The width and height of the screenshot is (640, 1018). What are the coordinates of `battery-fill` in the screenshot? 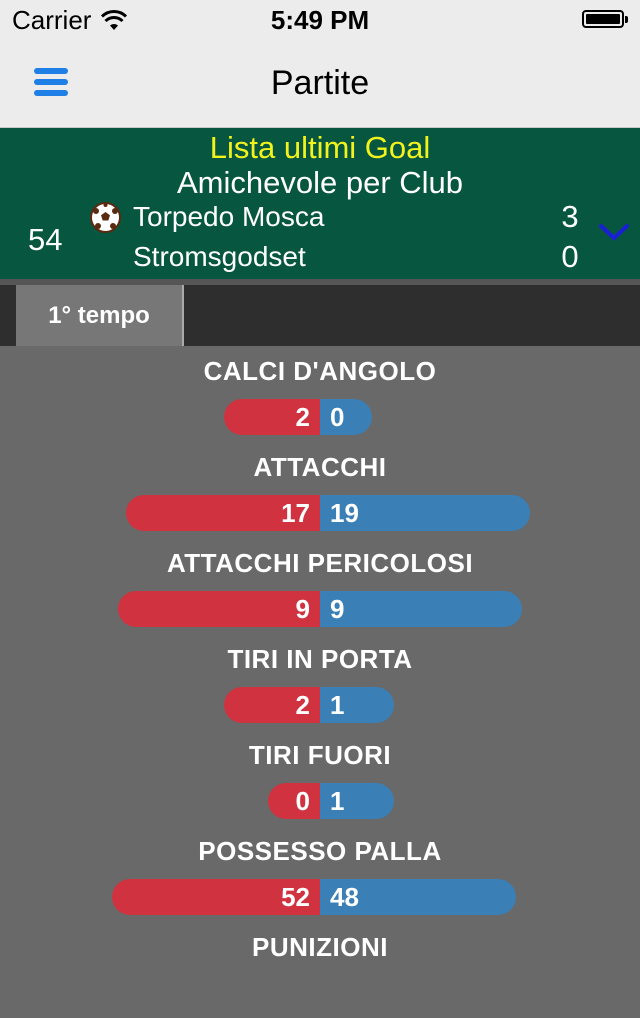 It's located at (603, 19).